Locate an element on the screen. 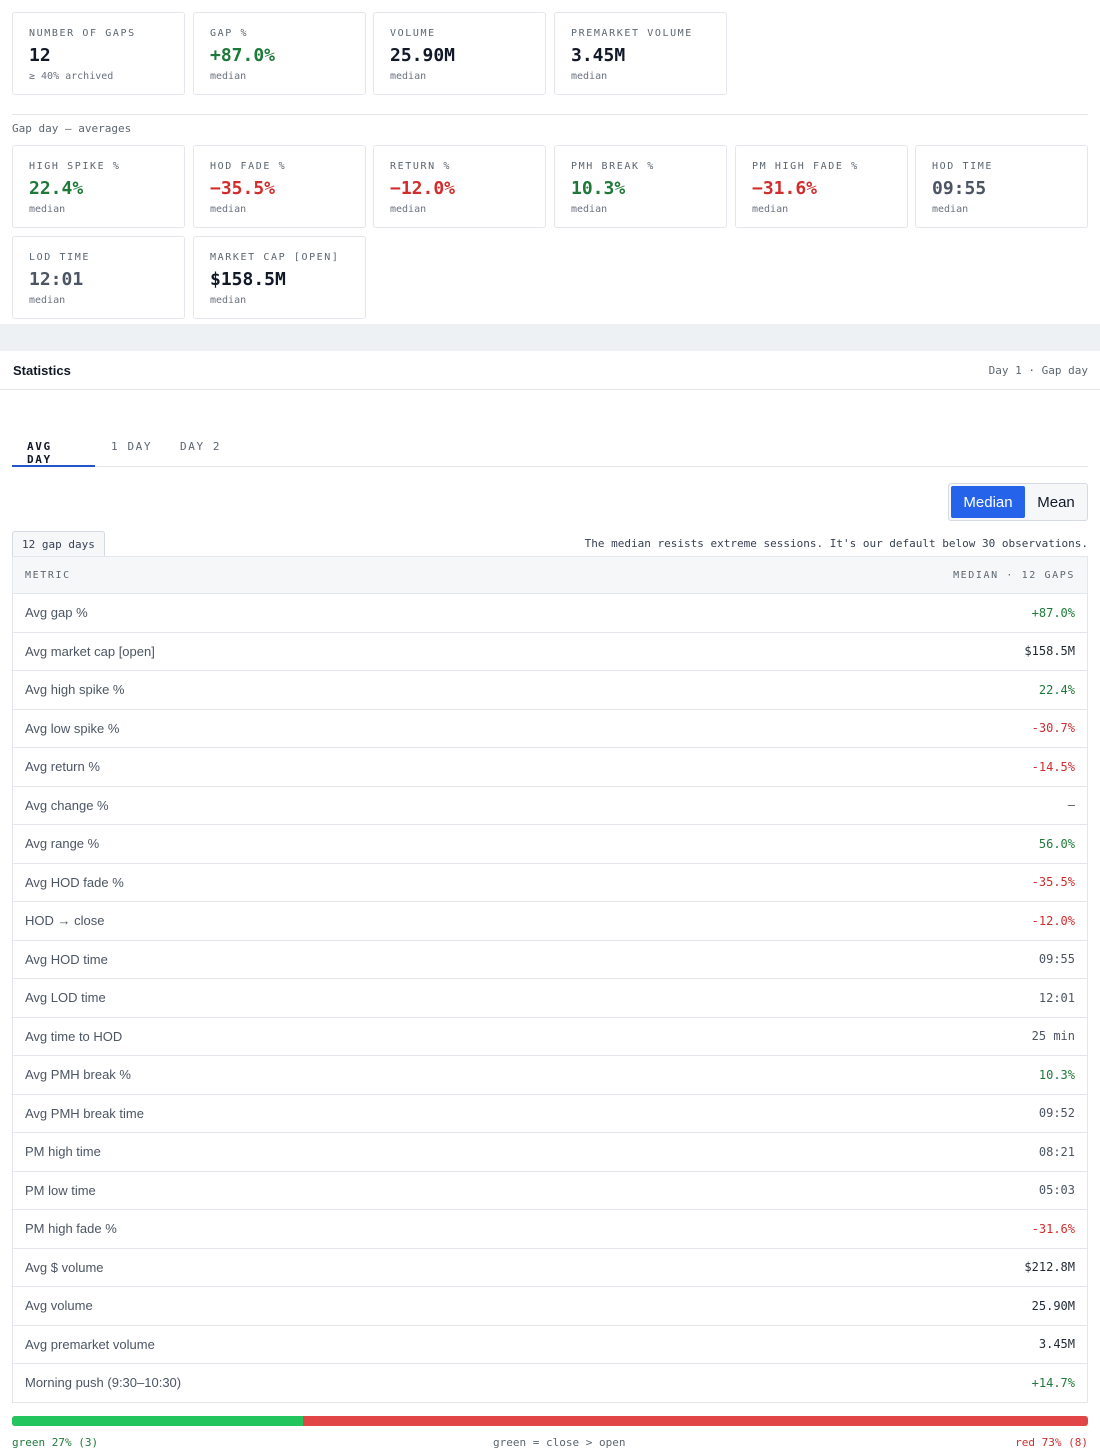  tab-avg-day: AVG DAY is located at coordinates (53, 447).